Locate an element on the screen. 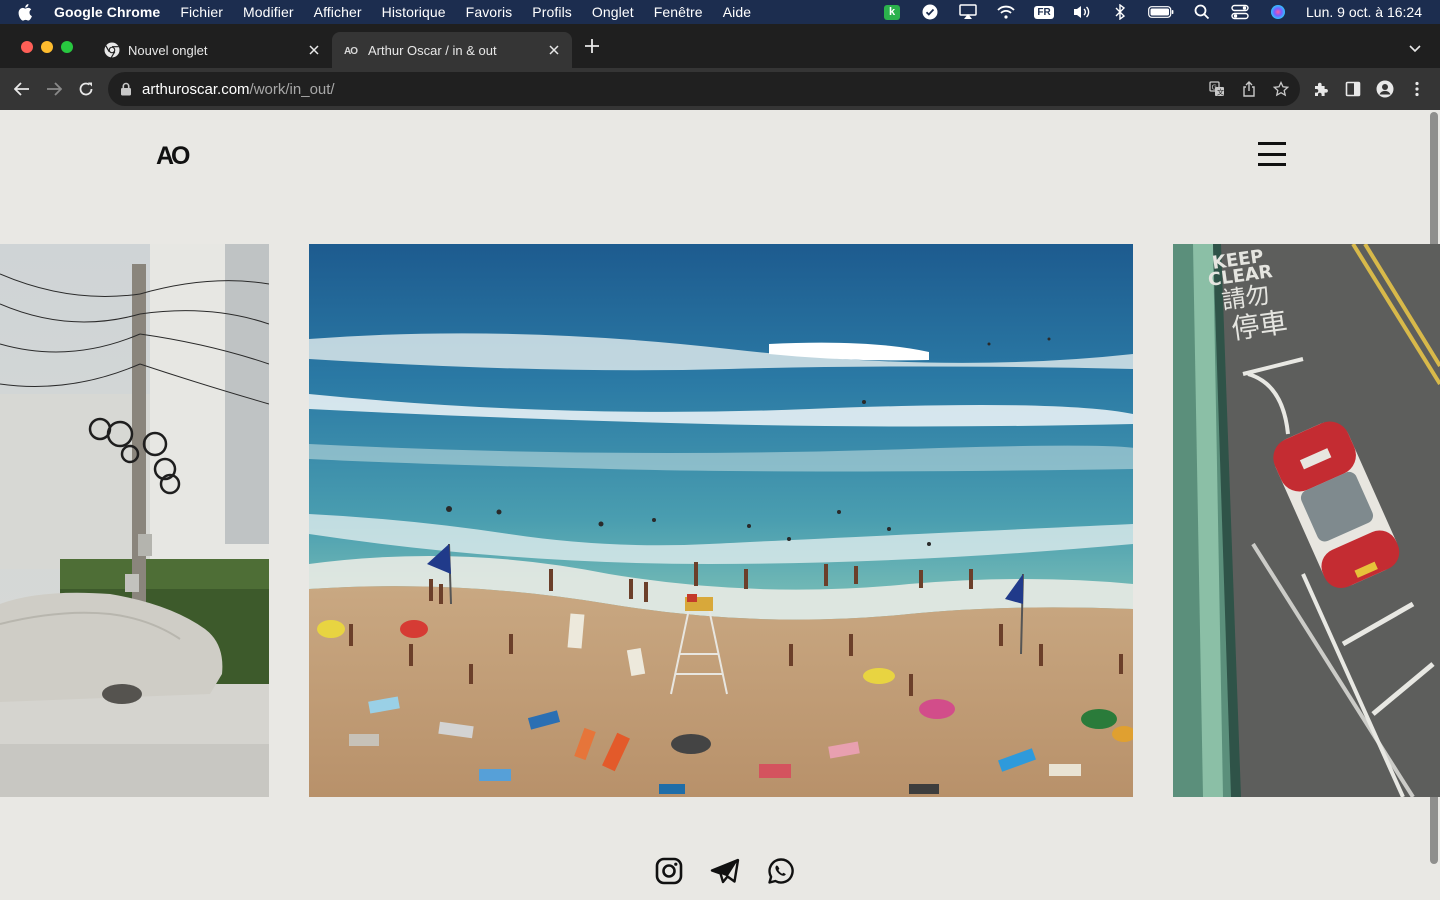  url-host: arthuroscar.com is located at coordinates (196, 89).